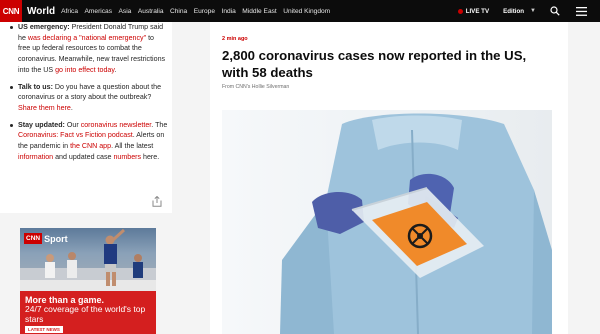  Describe the element at coordinates (41, 11) in the screenshot. I see `section-title: World` at that location.